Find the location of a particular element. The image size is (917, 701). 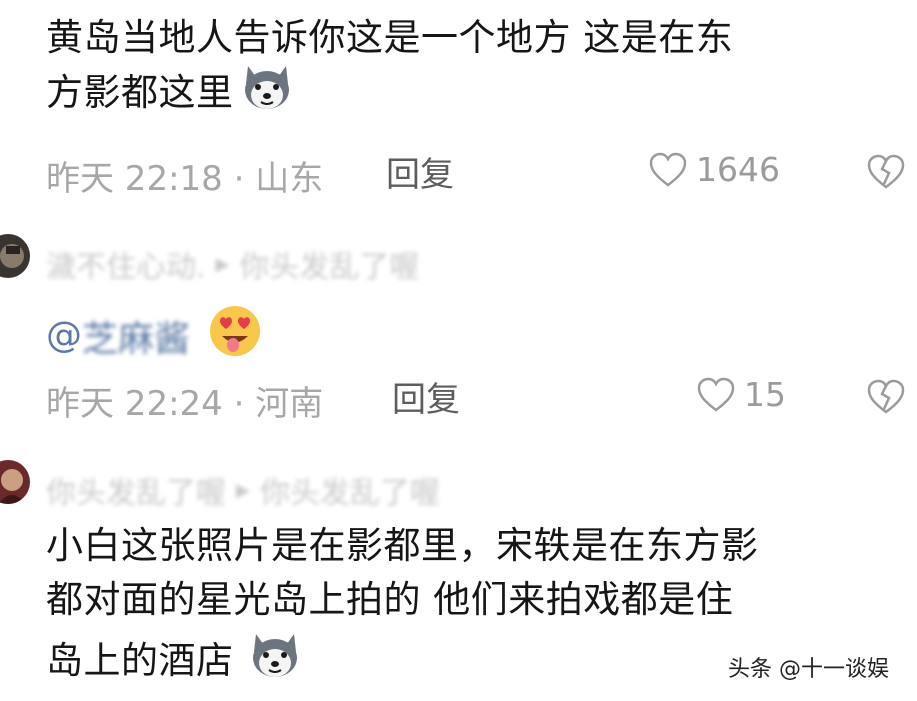

comment-2-time: 昨天 22:24 · 河南 is located at coordinates (185, 403).